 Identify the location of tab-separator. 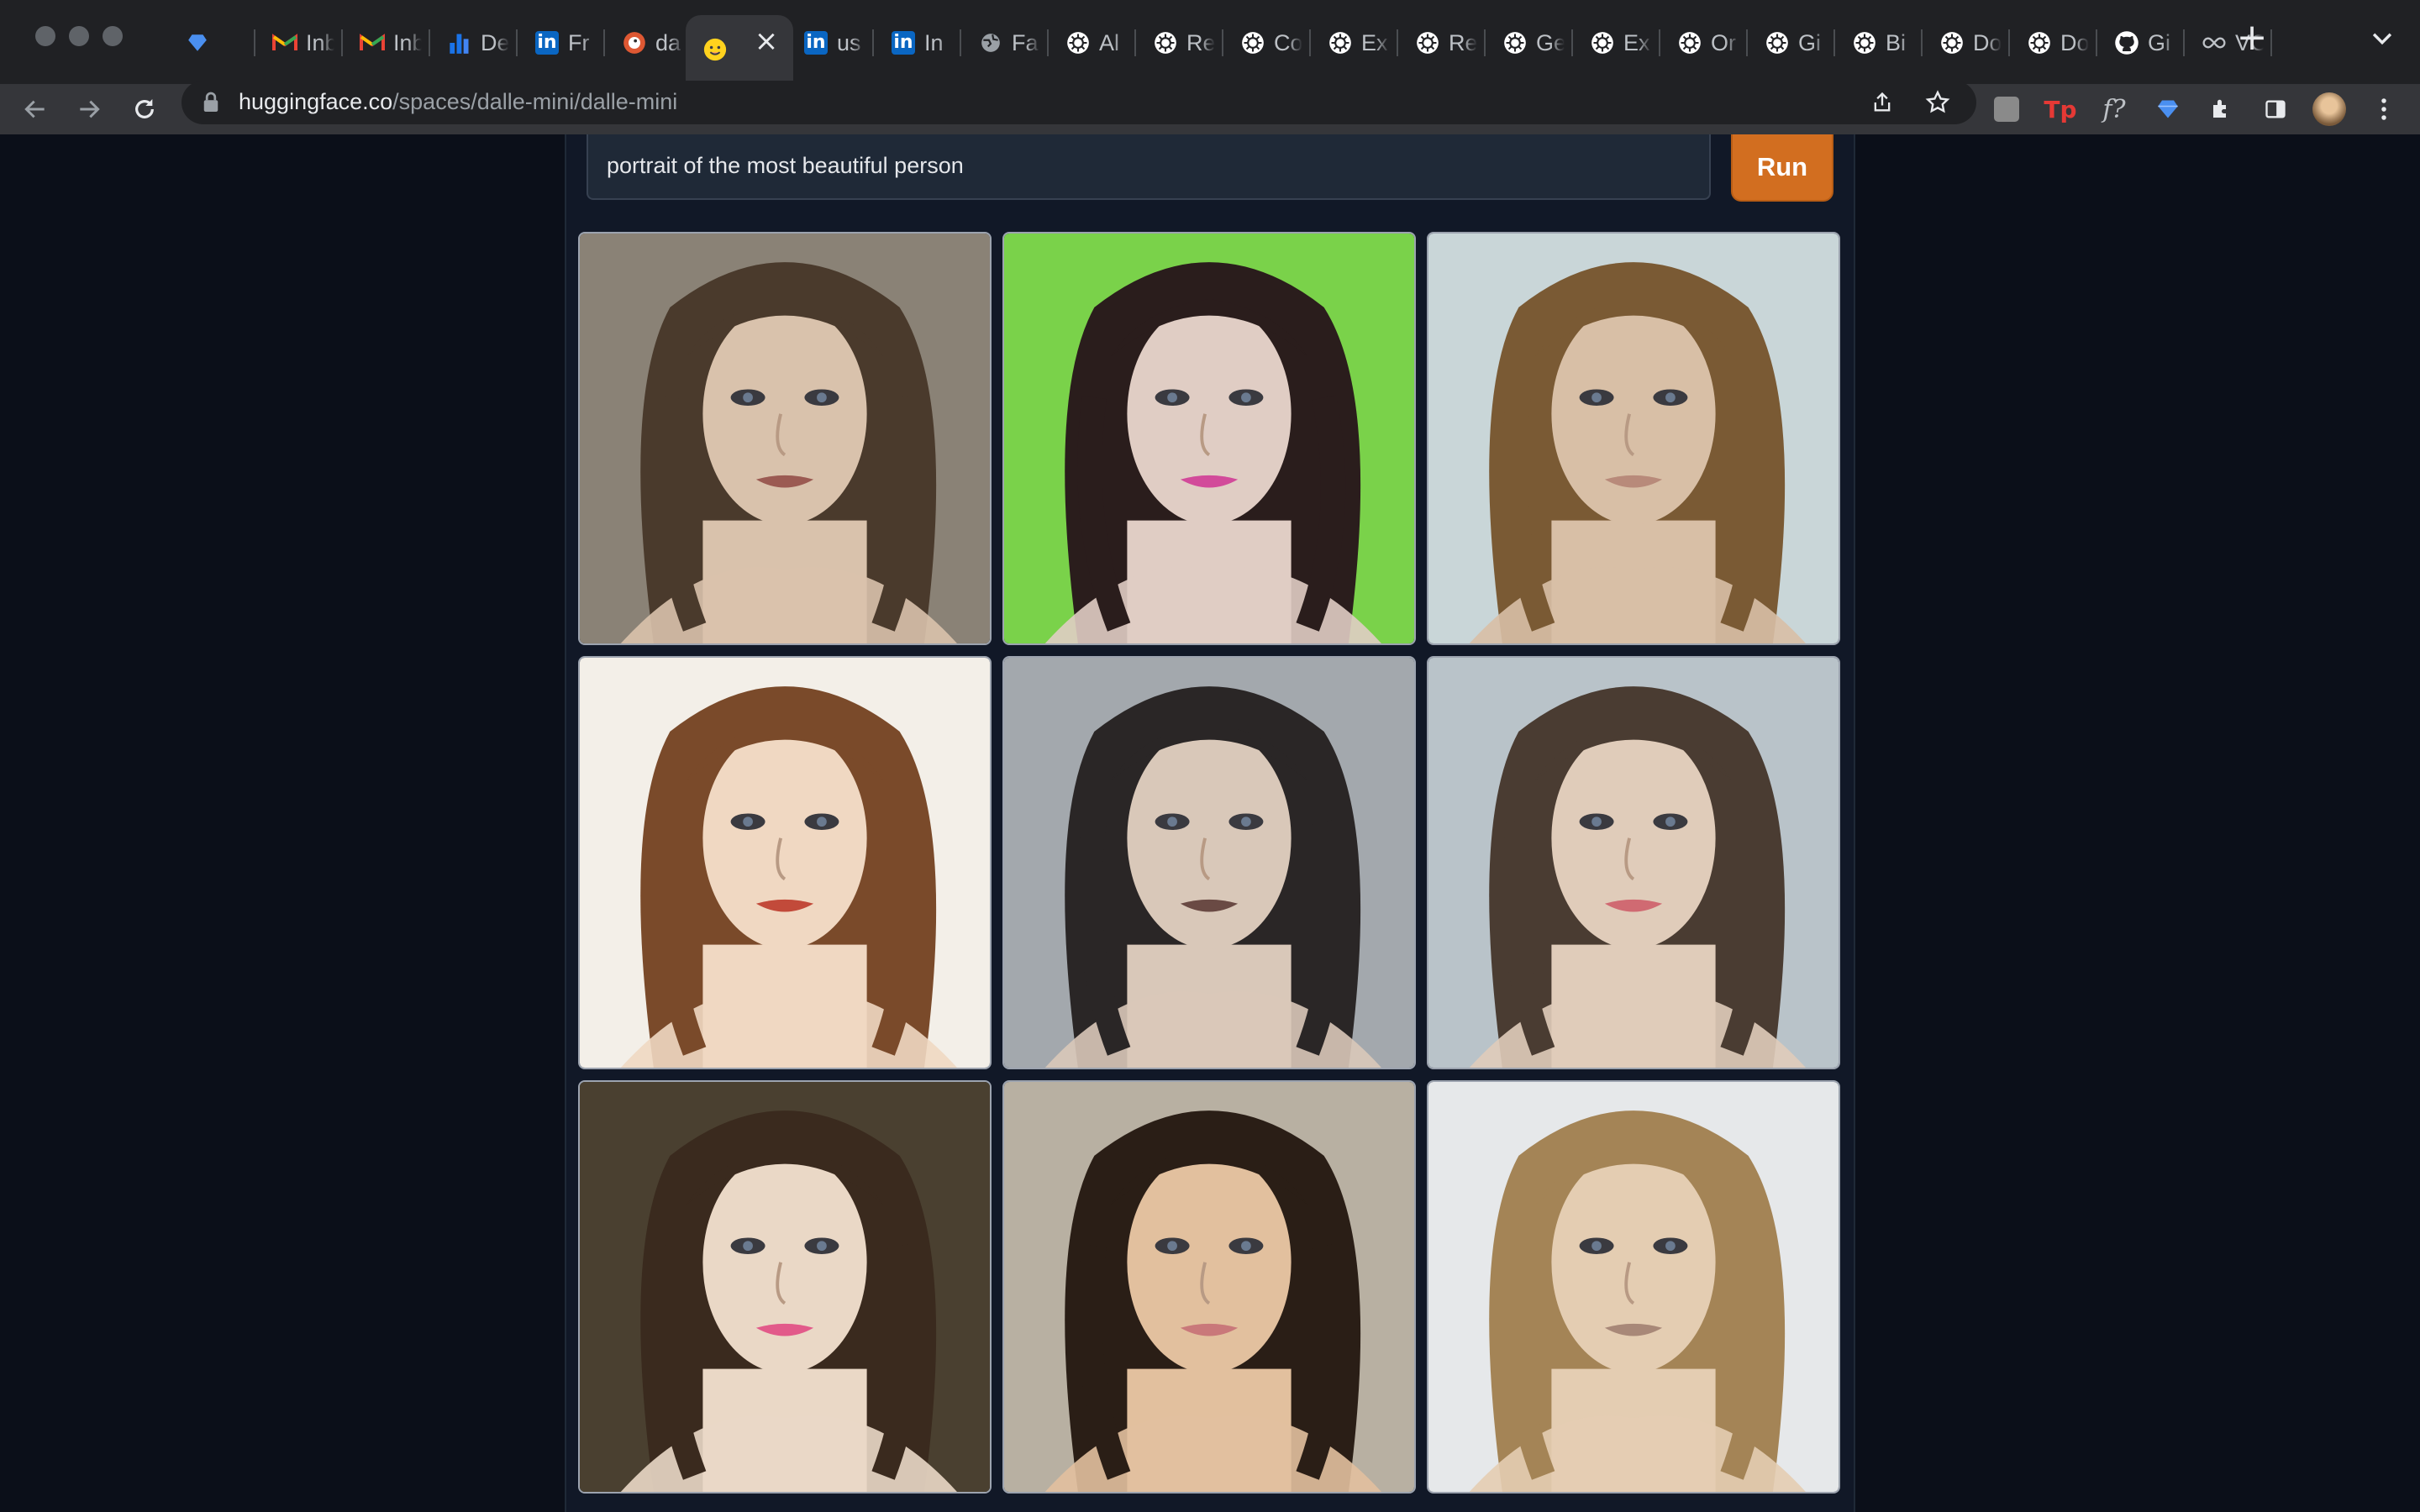
(2271, 42).